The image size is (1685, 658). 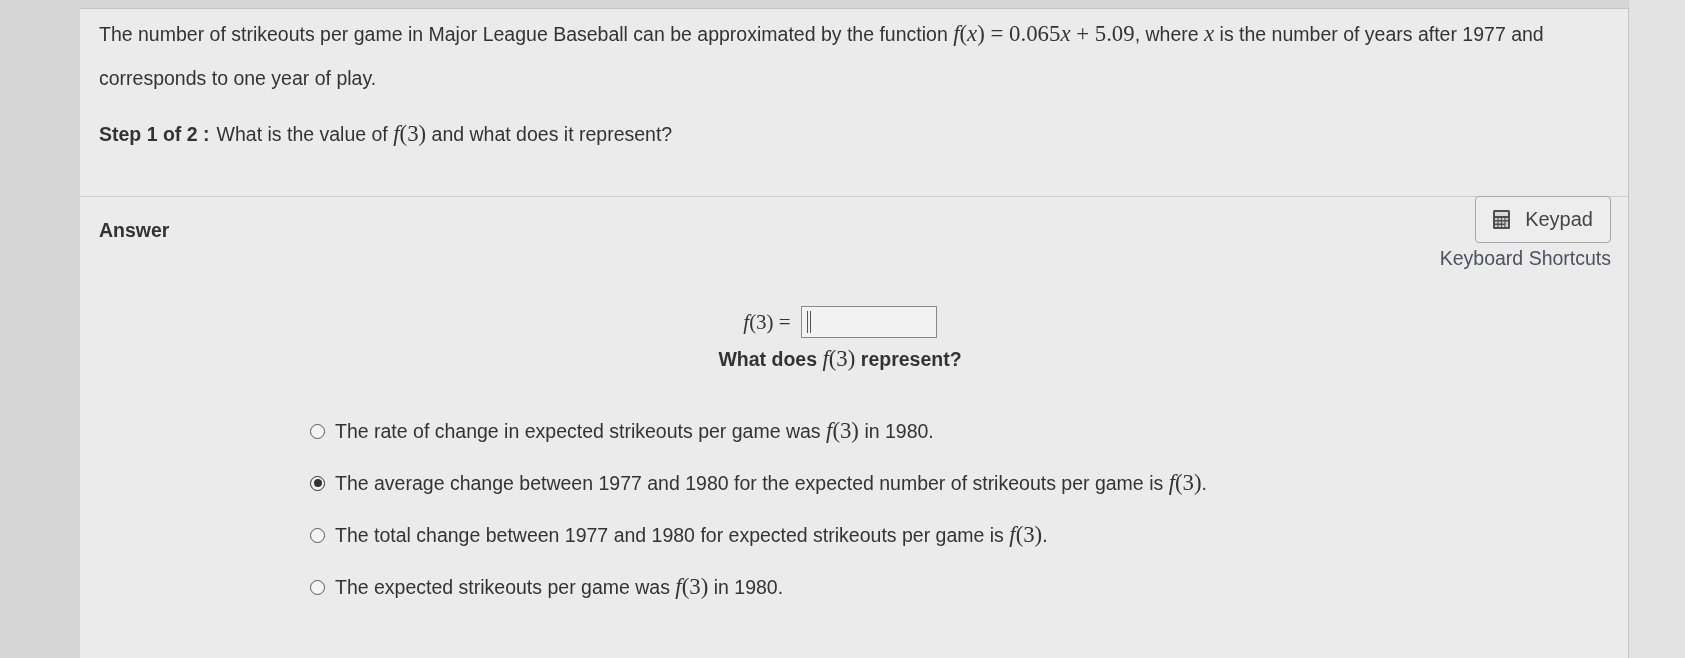 I want to click on step-question: What is the value of f(3) and what does it represent?, so click(x=444, y=134).